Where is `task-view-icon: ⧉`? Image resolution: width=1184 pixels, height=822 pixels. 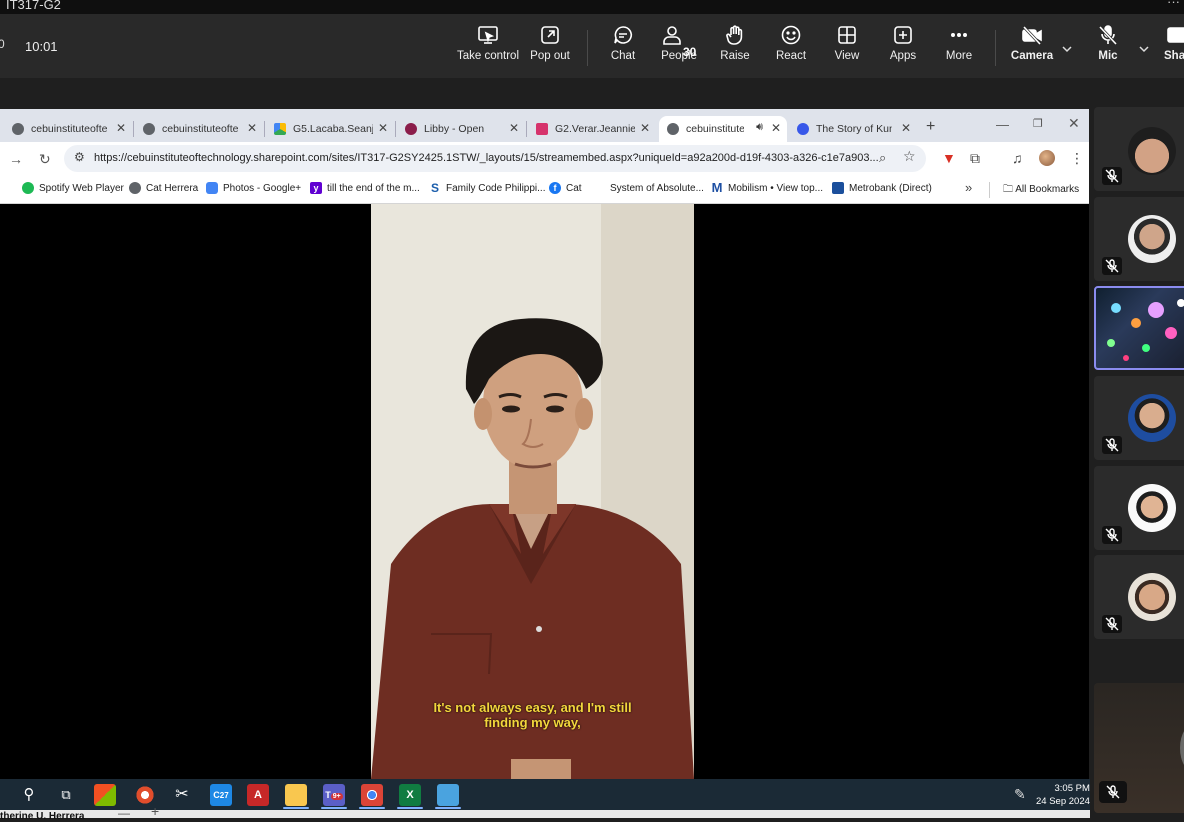 task-view-icon: ⧉ is located at coordinates (66, 795).